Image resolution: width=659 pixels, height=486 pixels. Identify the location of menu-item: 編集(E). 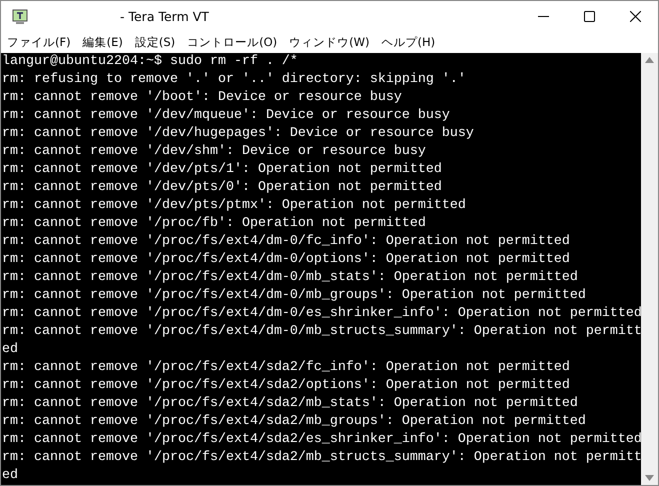
(102, 42).